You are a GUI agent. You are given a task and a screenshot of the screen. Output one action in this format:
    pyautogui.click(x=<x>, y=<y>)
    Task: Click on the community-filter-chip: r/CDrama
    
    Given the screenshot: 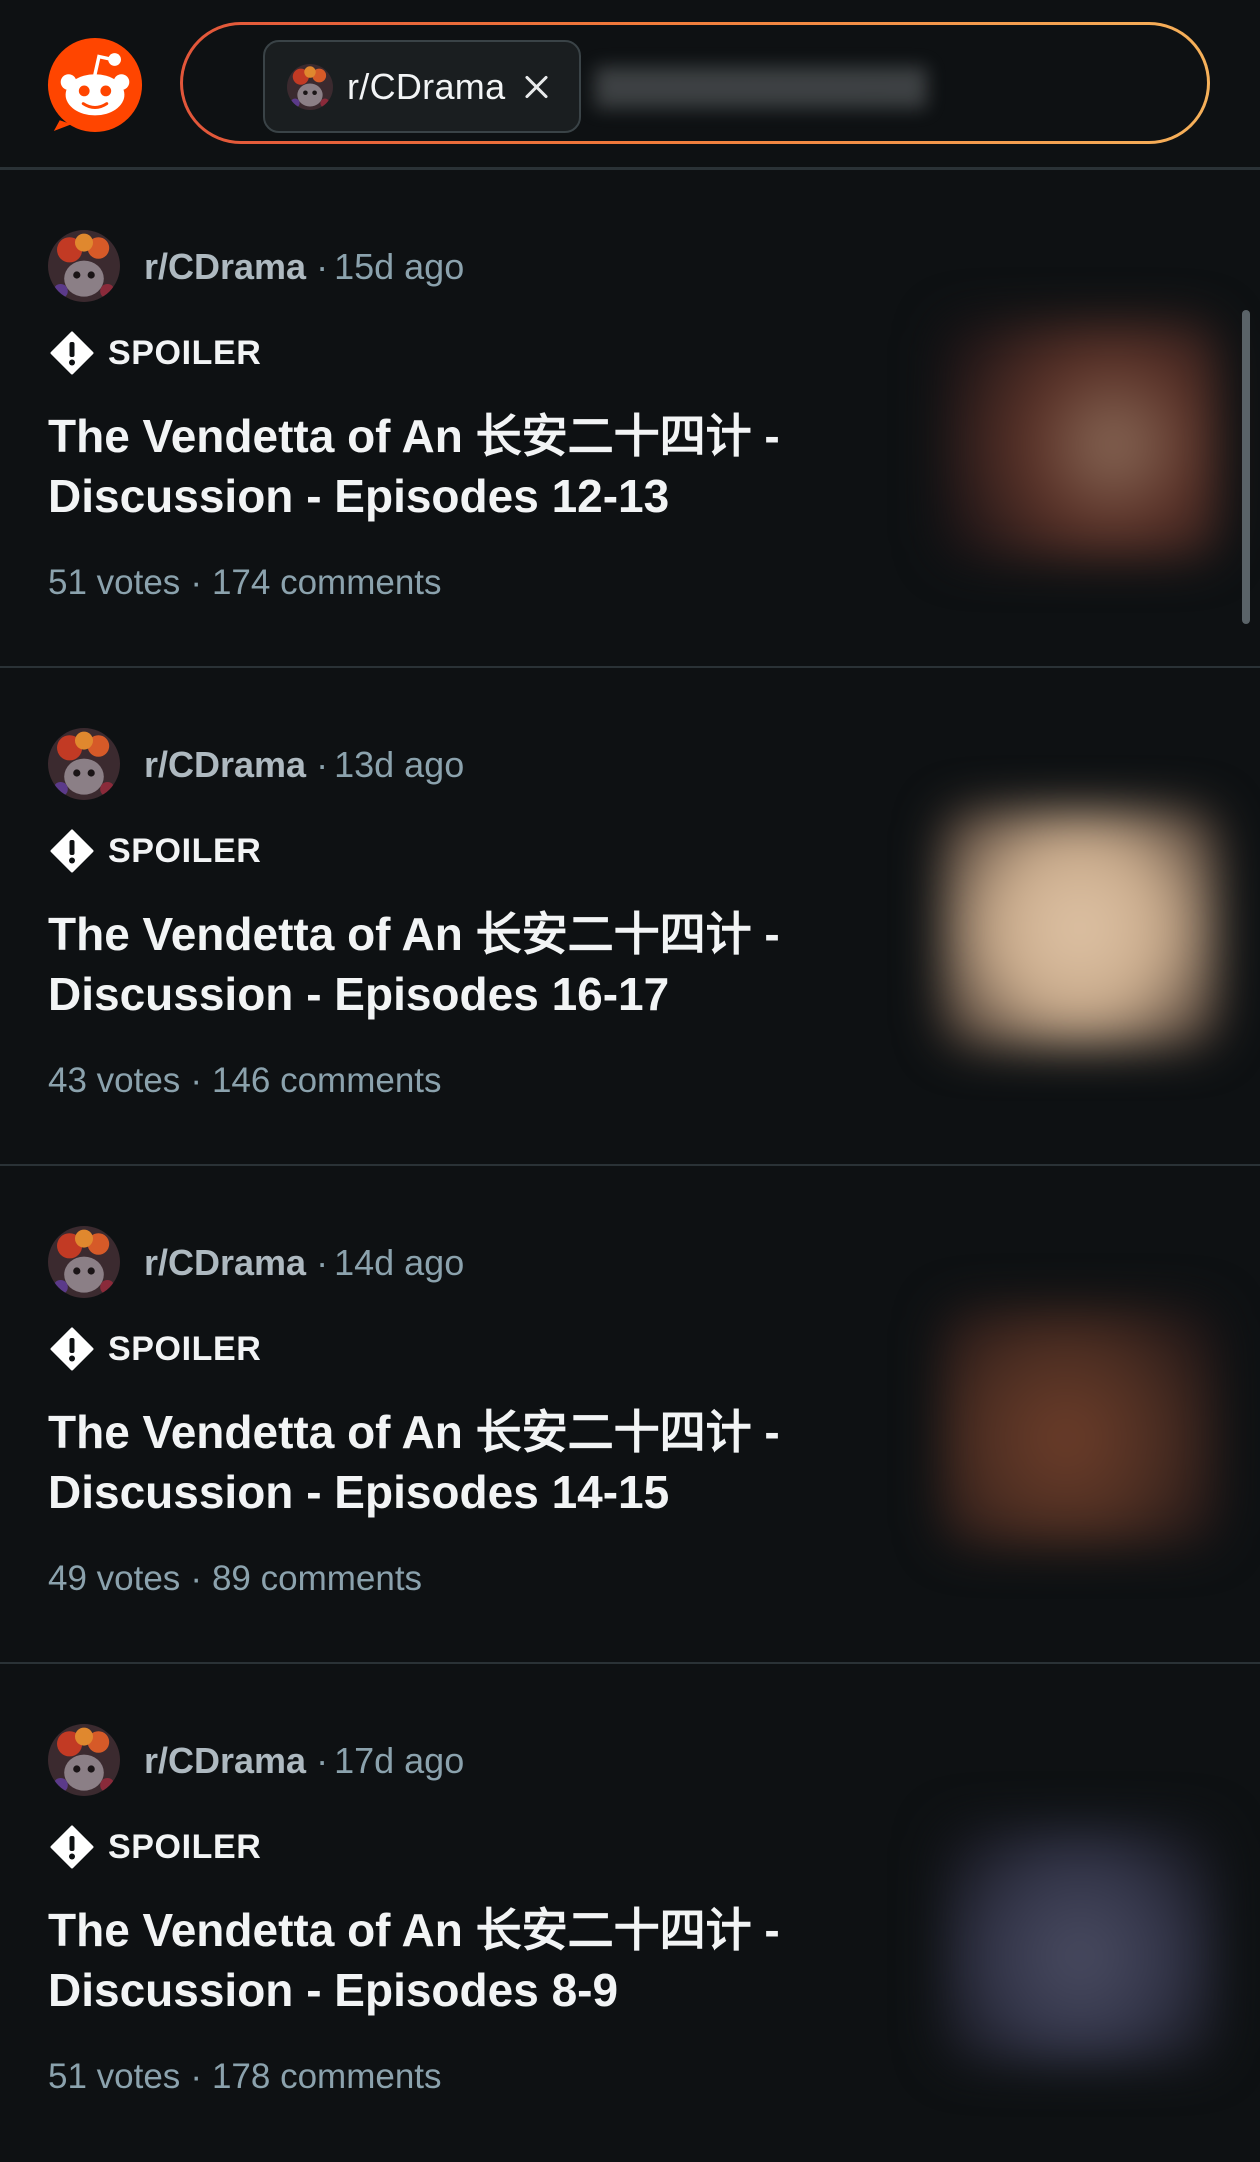 What is the action you would take?
    pyautogui.click(x=422, y=86)
    